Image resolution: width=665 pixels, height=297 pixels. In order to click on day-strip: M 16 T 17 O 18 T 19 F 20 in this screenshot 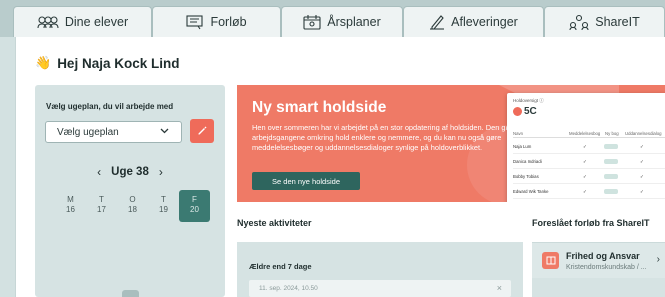, I will do `click(132, 206)`.